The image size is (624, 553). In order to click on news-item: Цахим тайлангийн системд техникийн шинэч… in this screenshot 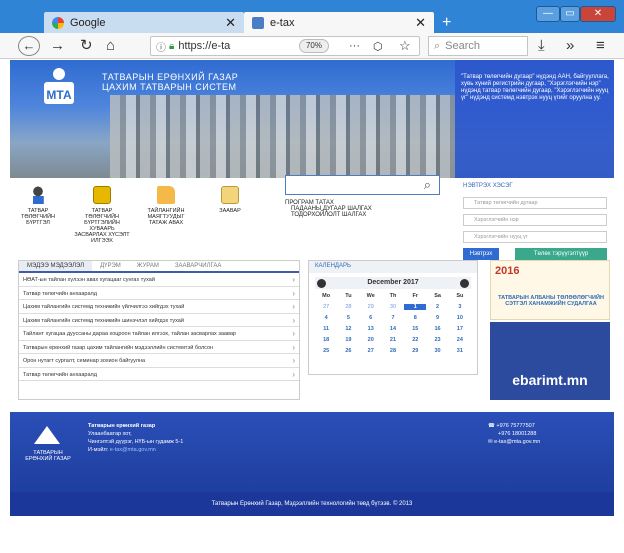, I will do `click(159, 320)`.